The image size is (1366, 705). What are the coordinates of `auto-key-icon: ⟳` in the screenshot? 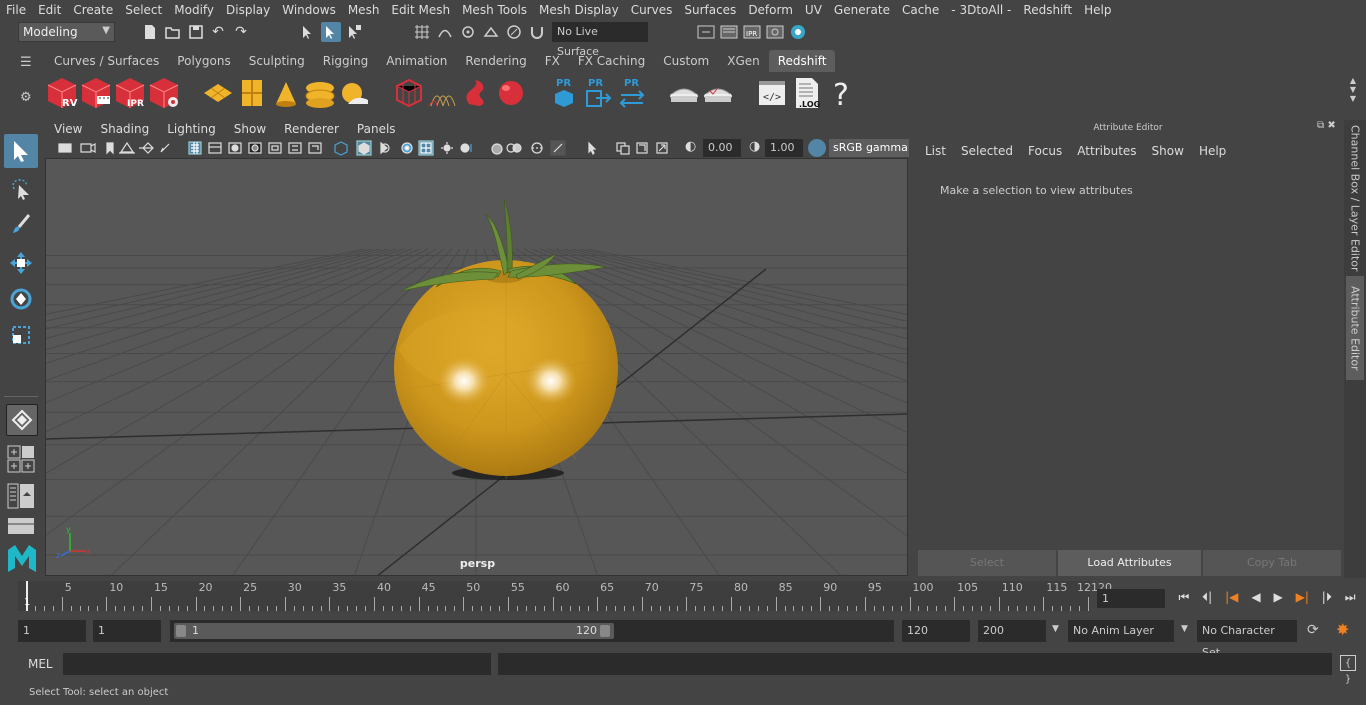 It's located at (1316, 631).